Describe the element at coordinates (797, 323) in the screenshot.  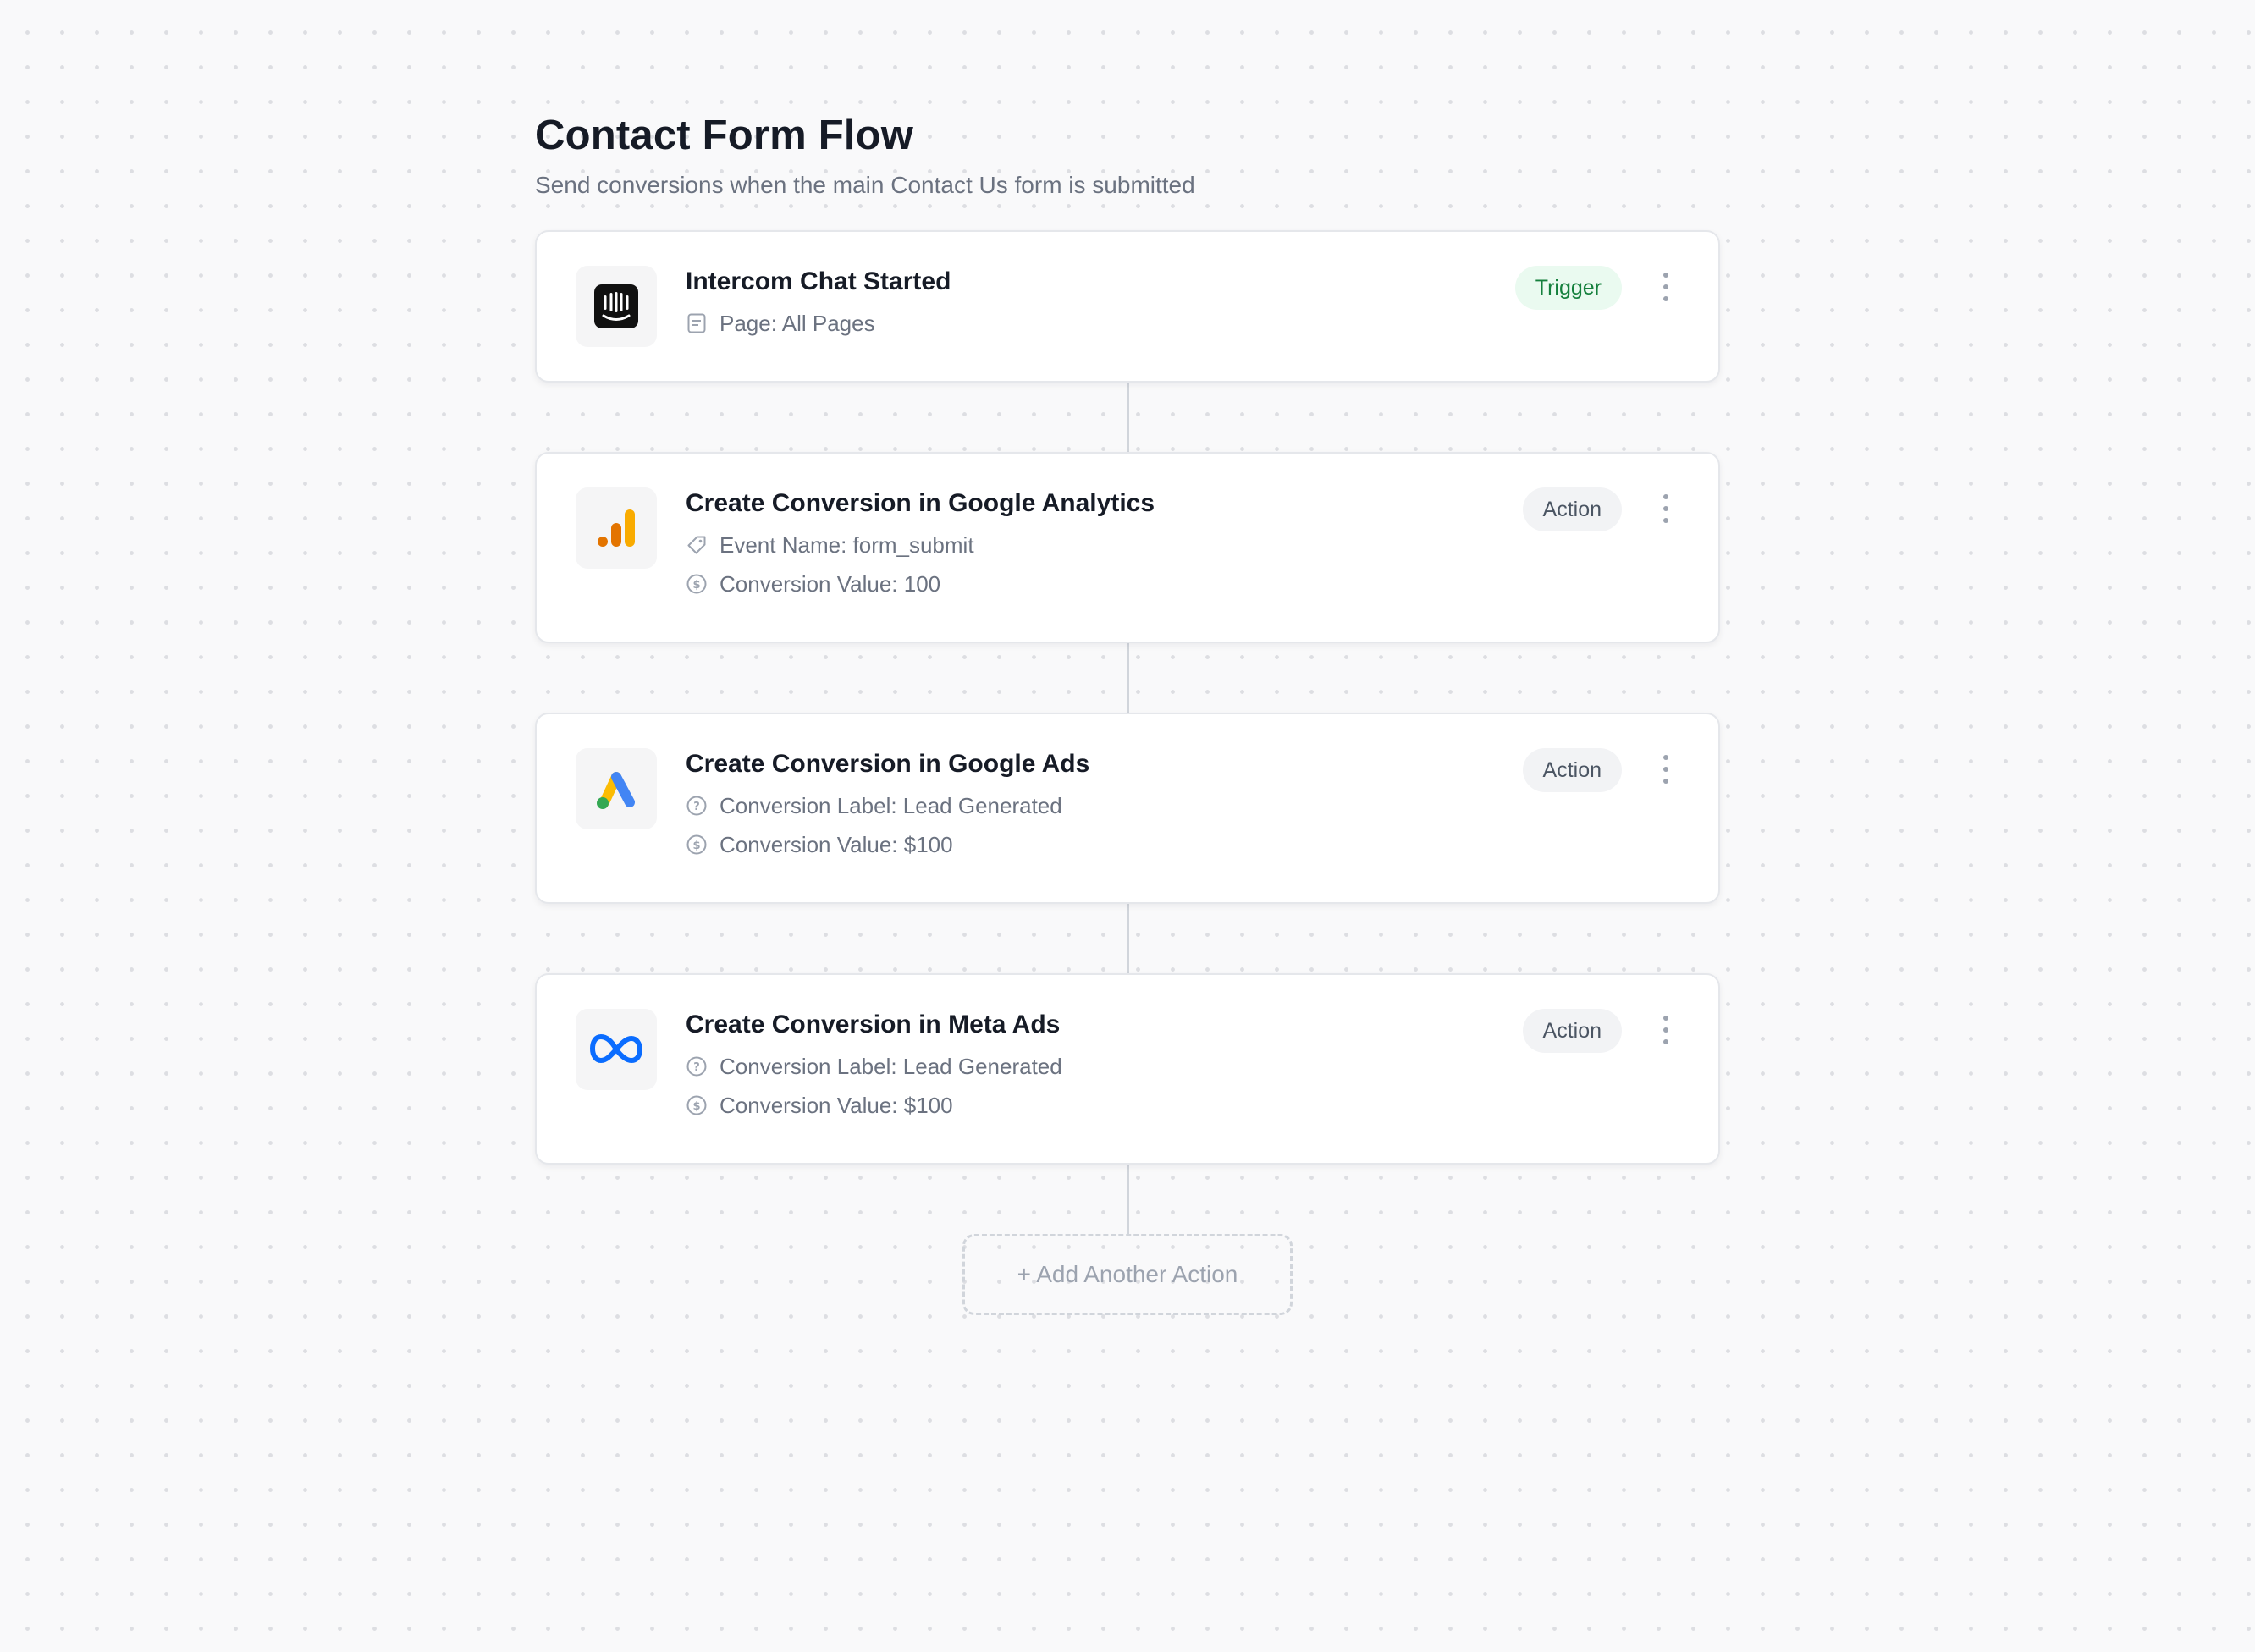
I see `step-meta-text: Page: All Pages` at that location.